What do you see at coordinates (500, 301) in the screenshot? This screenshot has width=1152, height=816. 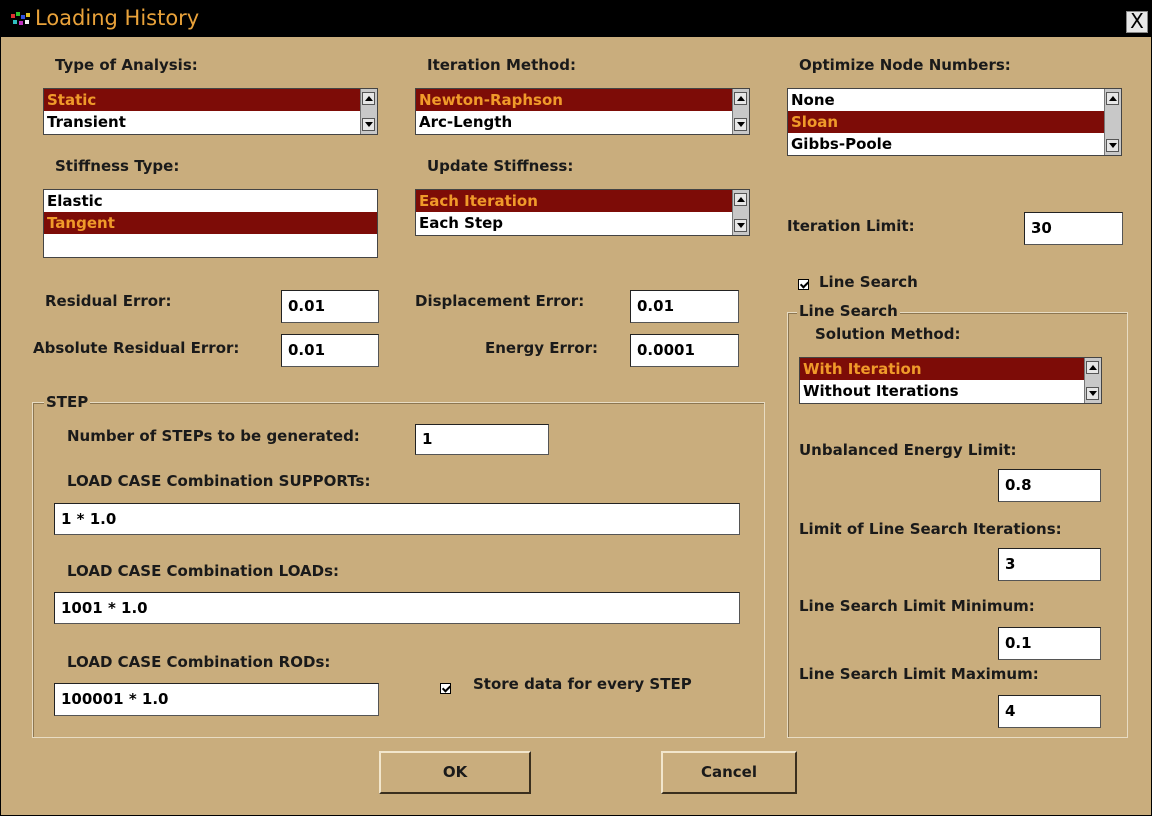 I see `displacement-error-label: Displacement Error:` at bounding box center [500, 301].